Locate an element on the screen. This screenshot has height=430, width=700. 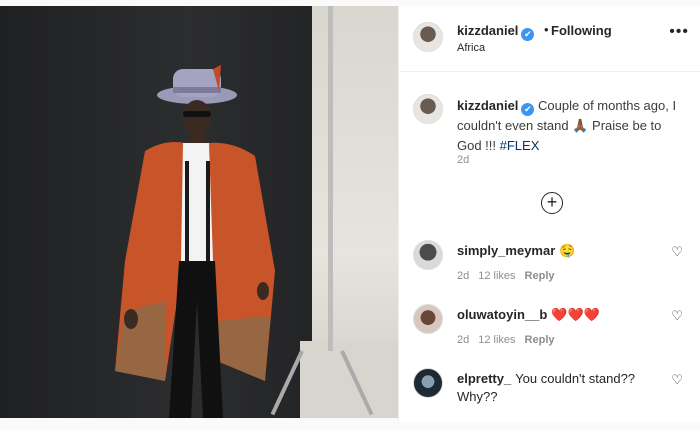
author-avatar is located at coordinates (428, 37).